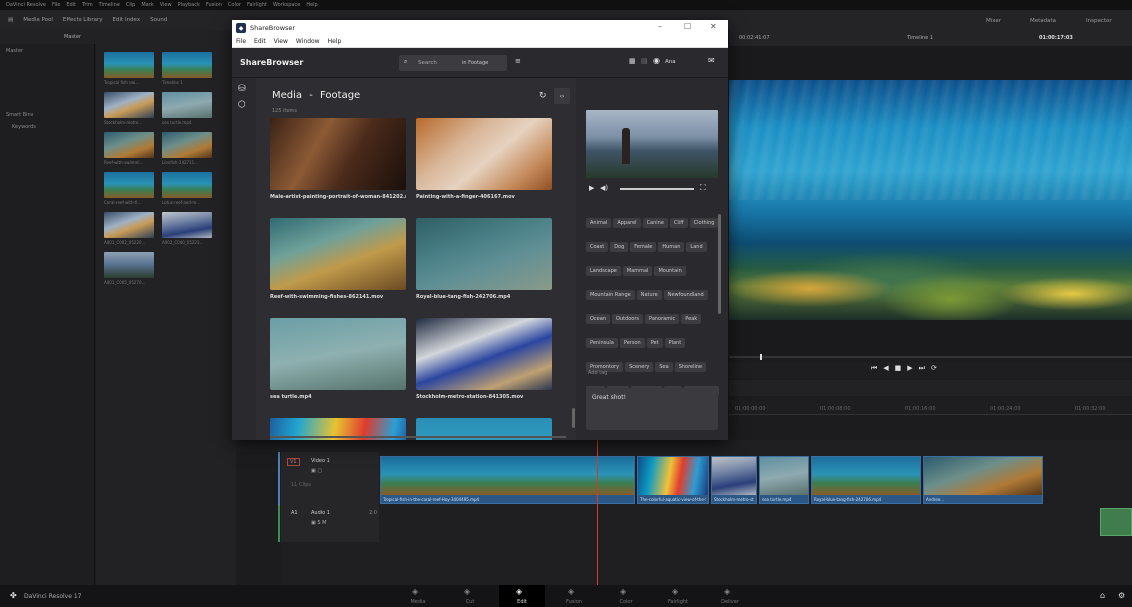  I want to click on comment-box: Great shot!, so click(652, 409).